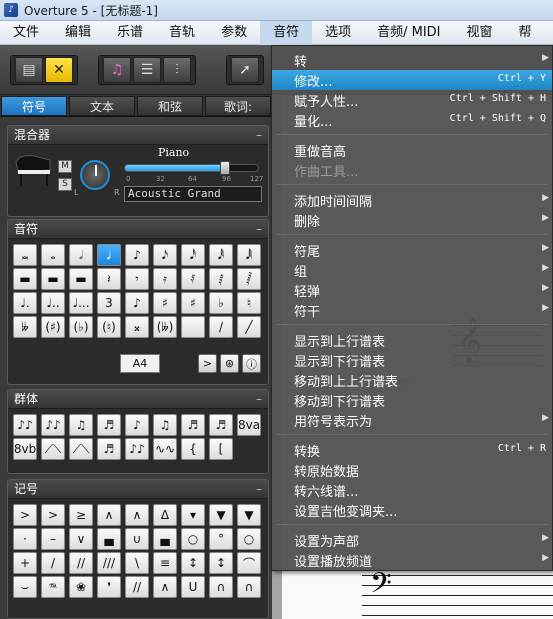 Image resolution: width=553 pixels, height=619 pixels. I want to click on menu-params: 参数, so click(234, 33).